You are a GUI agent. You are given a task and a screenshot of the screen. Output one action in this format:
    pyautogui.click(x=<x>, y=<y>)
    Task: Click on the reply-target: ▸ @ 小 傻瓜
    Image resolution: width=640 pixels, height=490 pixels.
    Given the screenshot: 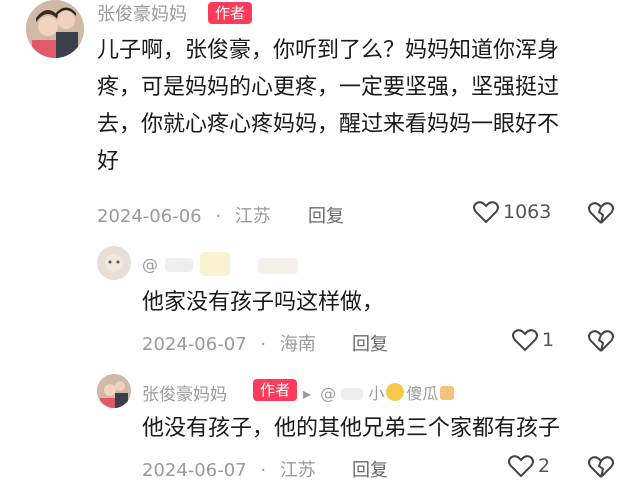 What is the action you would take?
    pyautogui.click(x=379, y=392)
    